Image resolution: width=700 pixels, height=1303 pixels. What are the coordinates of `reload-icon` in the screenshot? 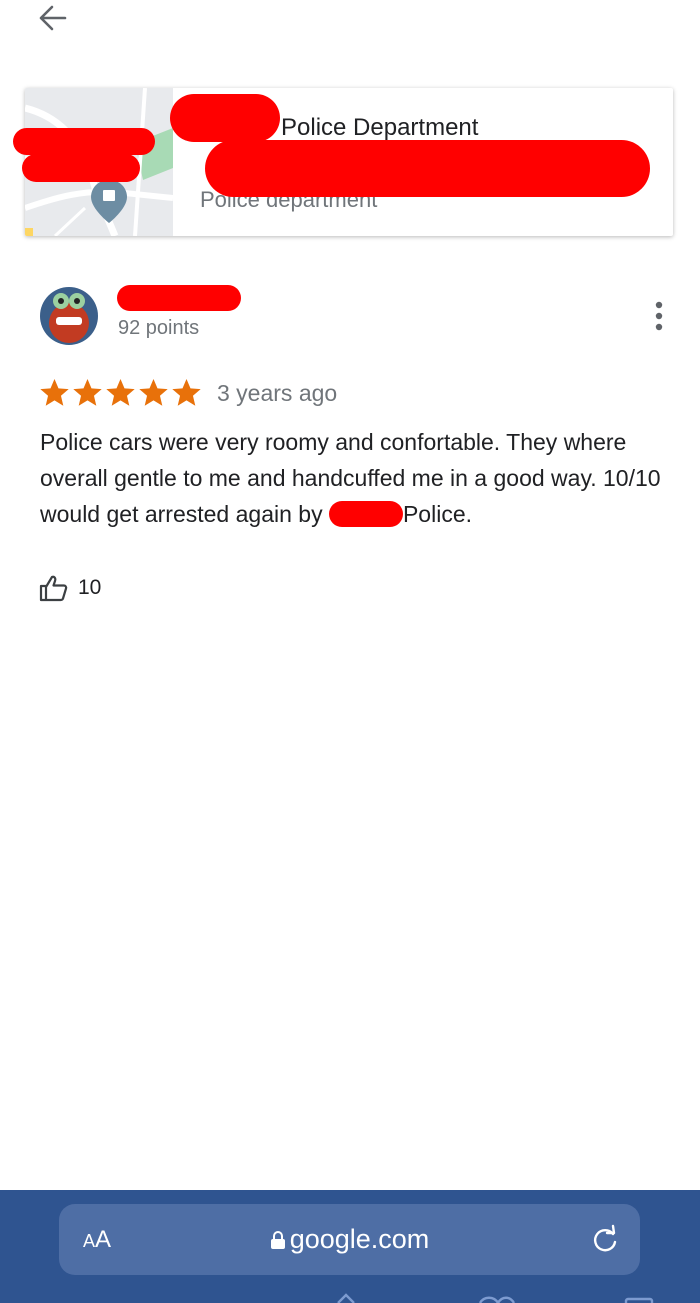 It's located at (605, 1240).